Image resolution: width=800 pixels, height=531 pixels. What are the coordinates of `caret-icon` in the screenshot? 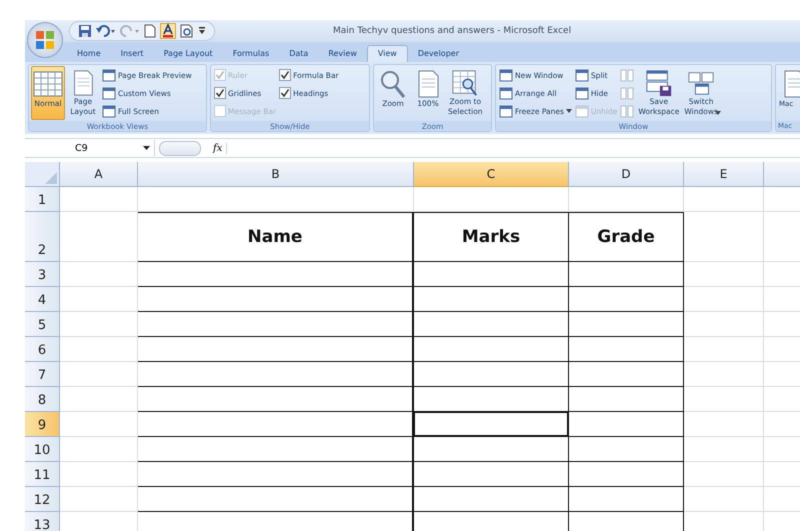 It's located at (146, 148).